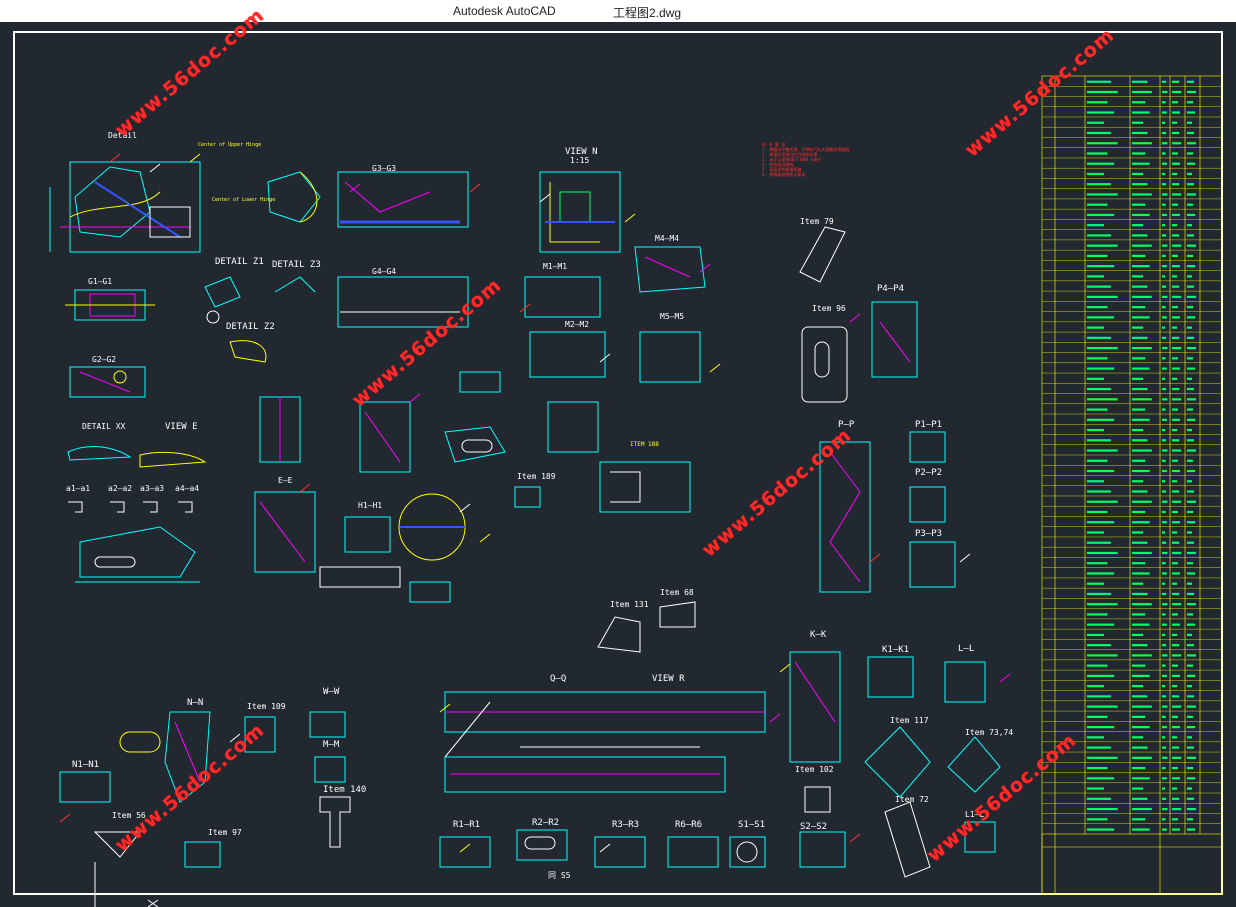 Image resolution: width=1236 pixels, height=907 pixels. I want to click on label-m2: M2—M2, so click(577, 324).